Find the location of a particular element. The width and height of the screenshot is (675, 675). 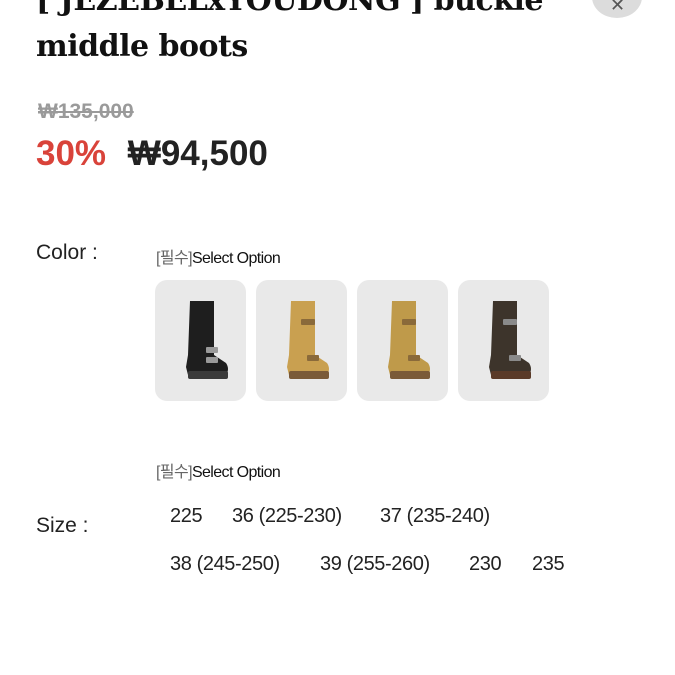

close-icon: ✕ is located at coordinates (618, 7).